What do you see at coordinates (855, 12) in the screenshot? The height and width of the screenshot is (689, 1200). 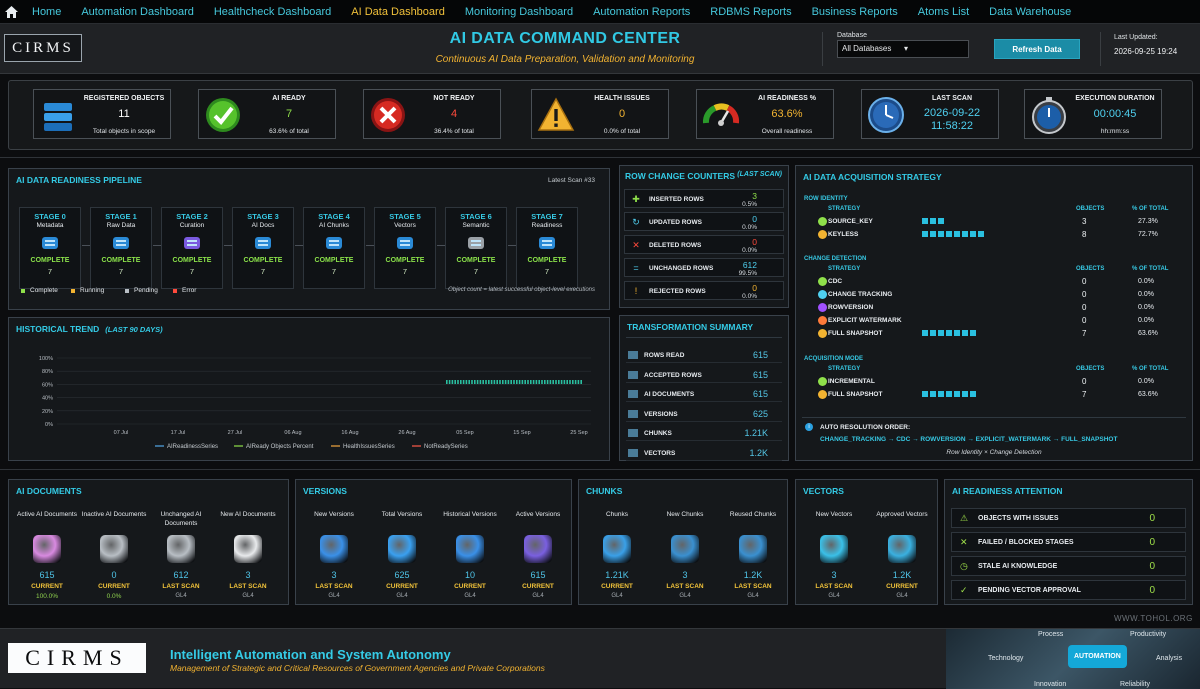 I see `nav-item-business-reports: Business Reports` at bounding box center [855, 12].